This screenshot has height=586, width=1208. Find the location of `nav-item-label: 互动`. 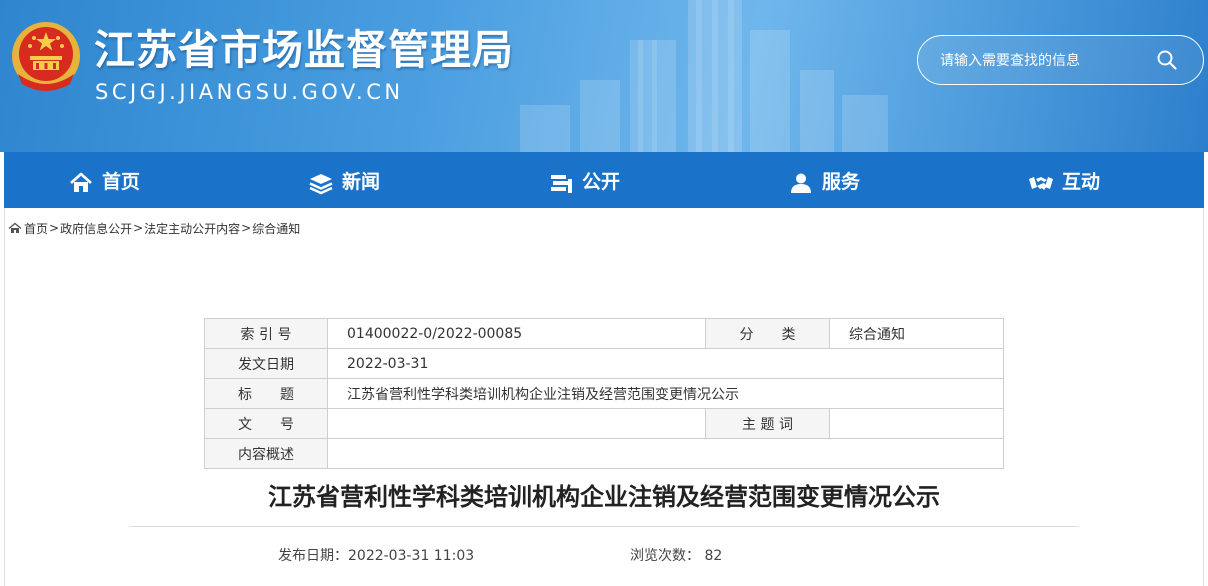

nav-item-label: 互动 is located at coordinates (1081, 181).